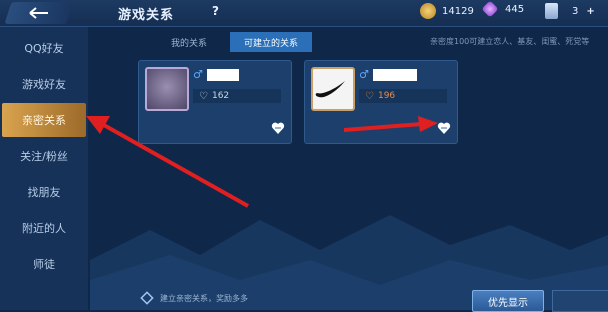 This screenshot has width=608, height=312. I want to click on back-arrow-icon, so click(38, 13).